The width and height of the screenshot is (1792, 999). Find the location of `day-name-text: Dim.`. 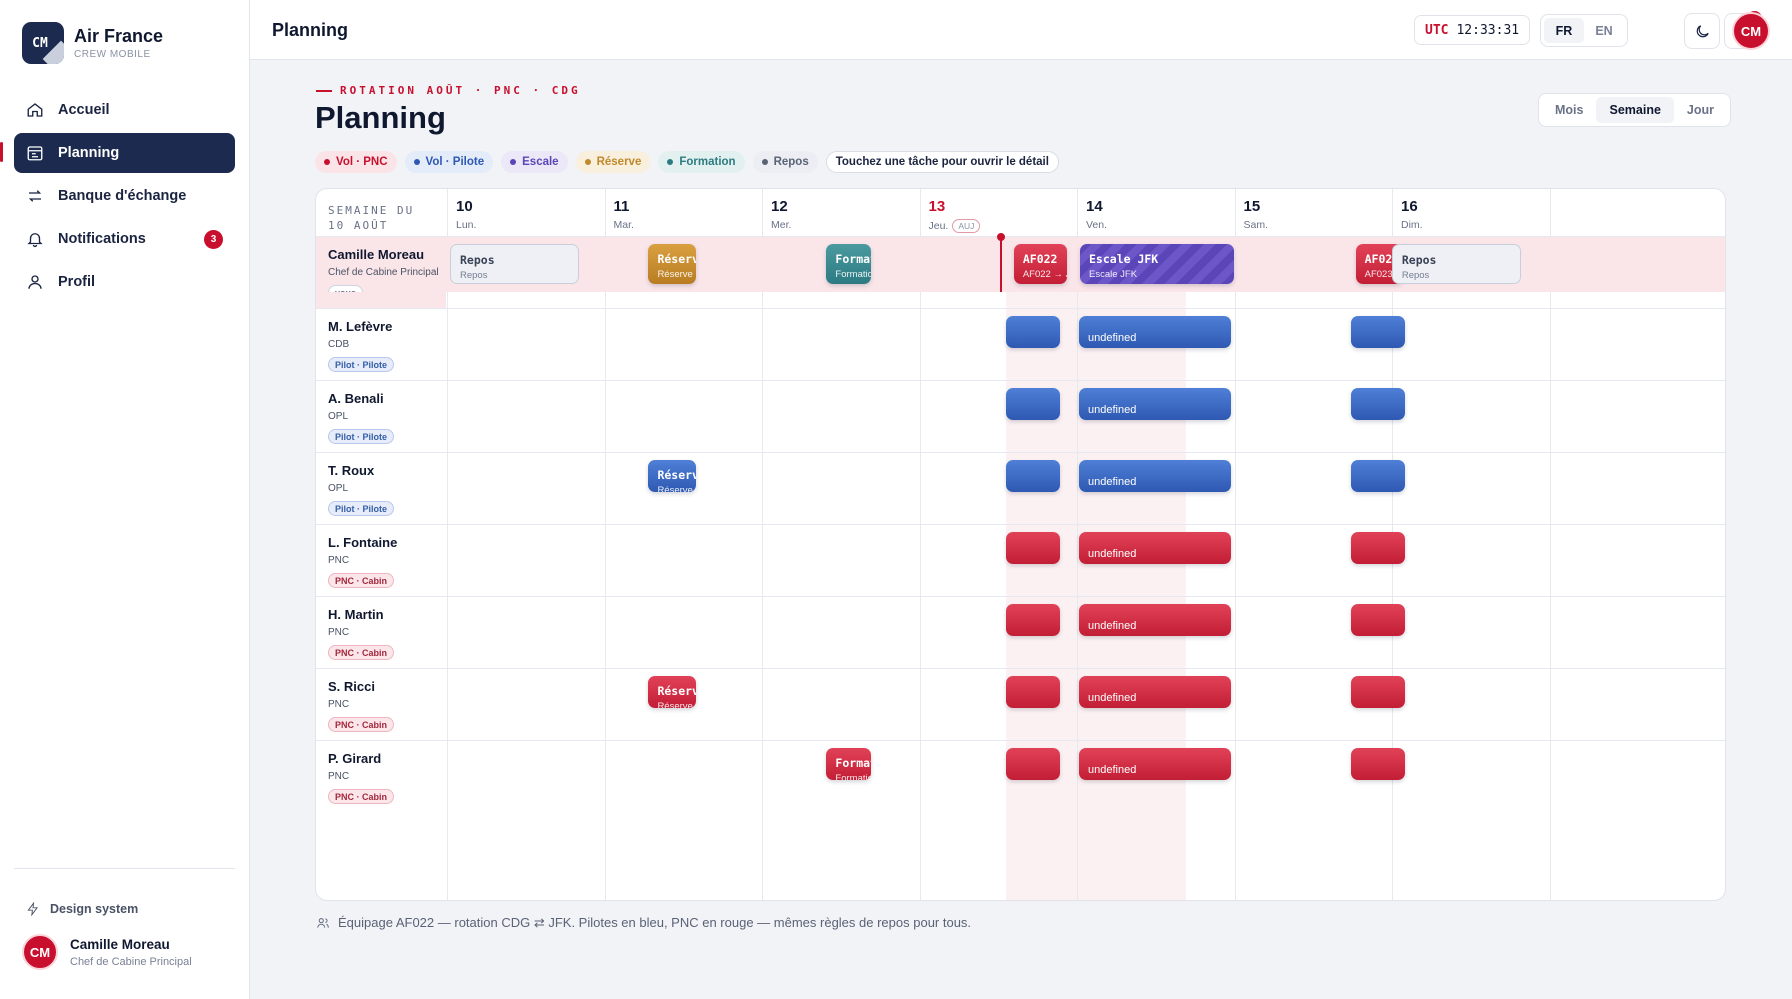

day-name-text: Dim. is located at coordinates (1412, 225).